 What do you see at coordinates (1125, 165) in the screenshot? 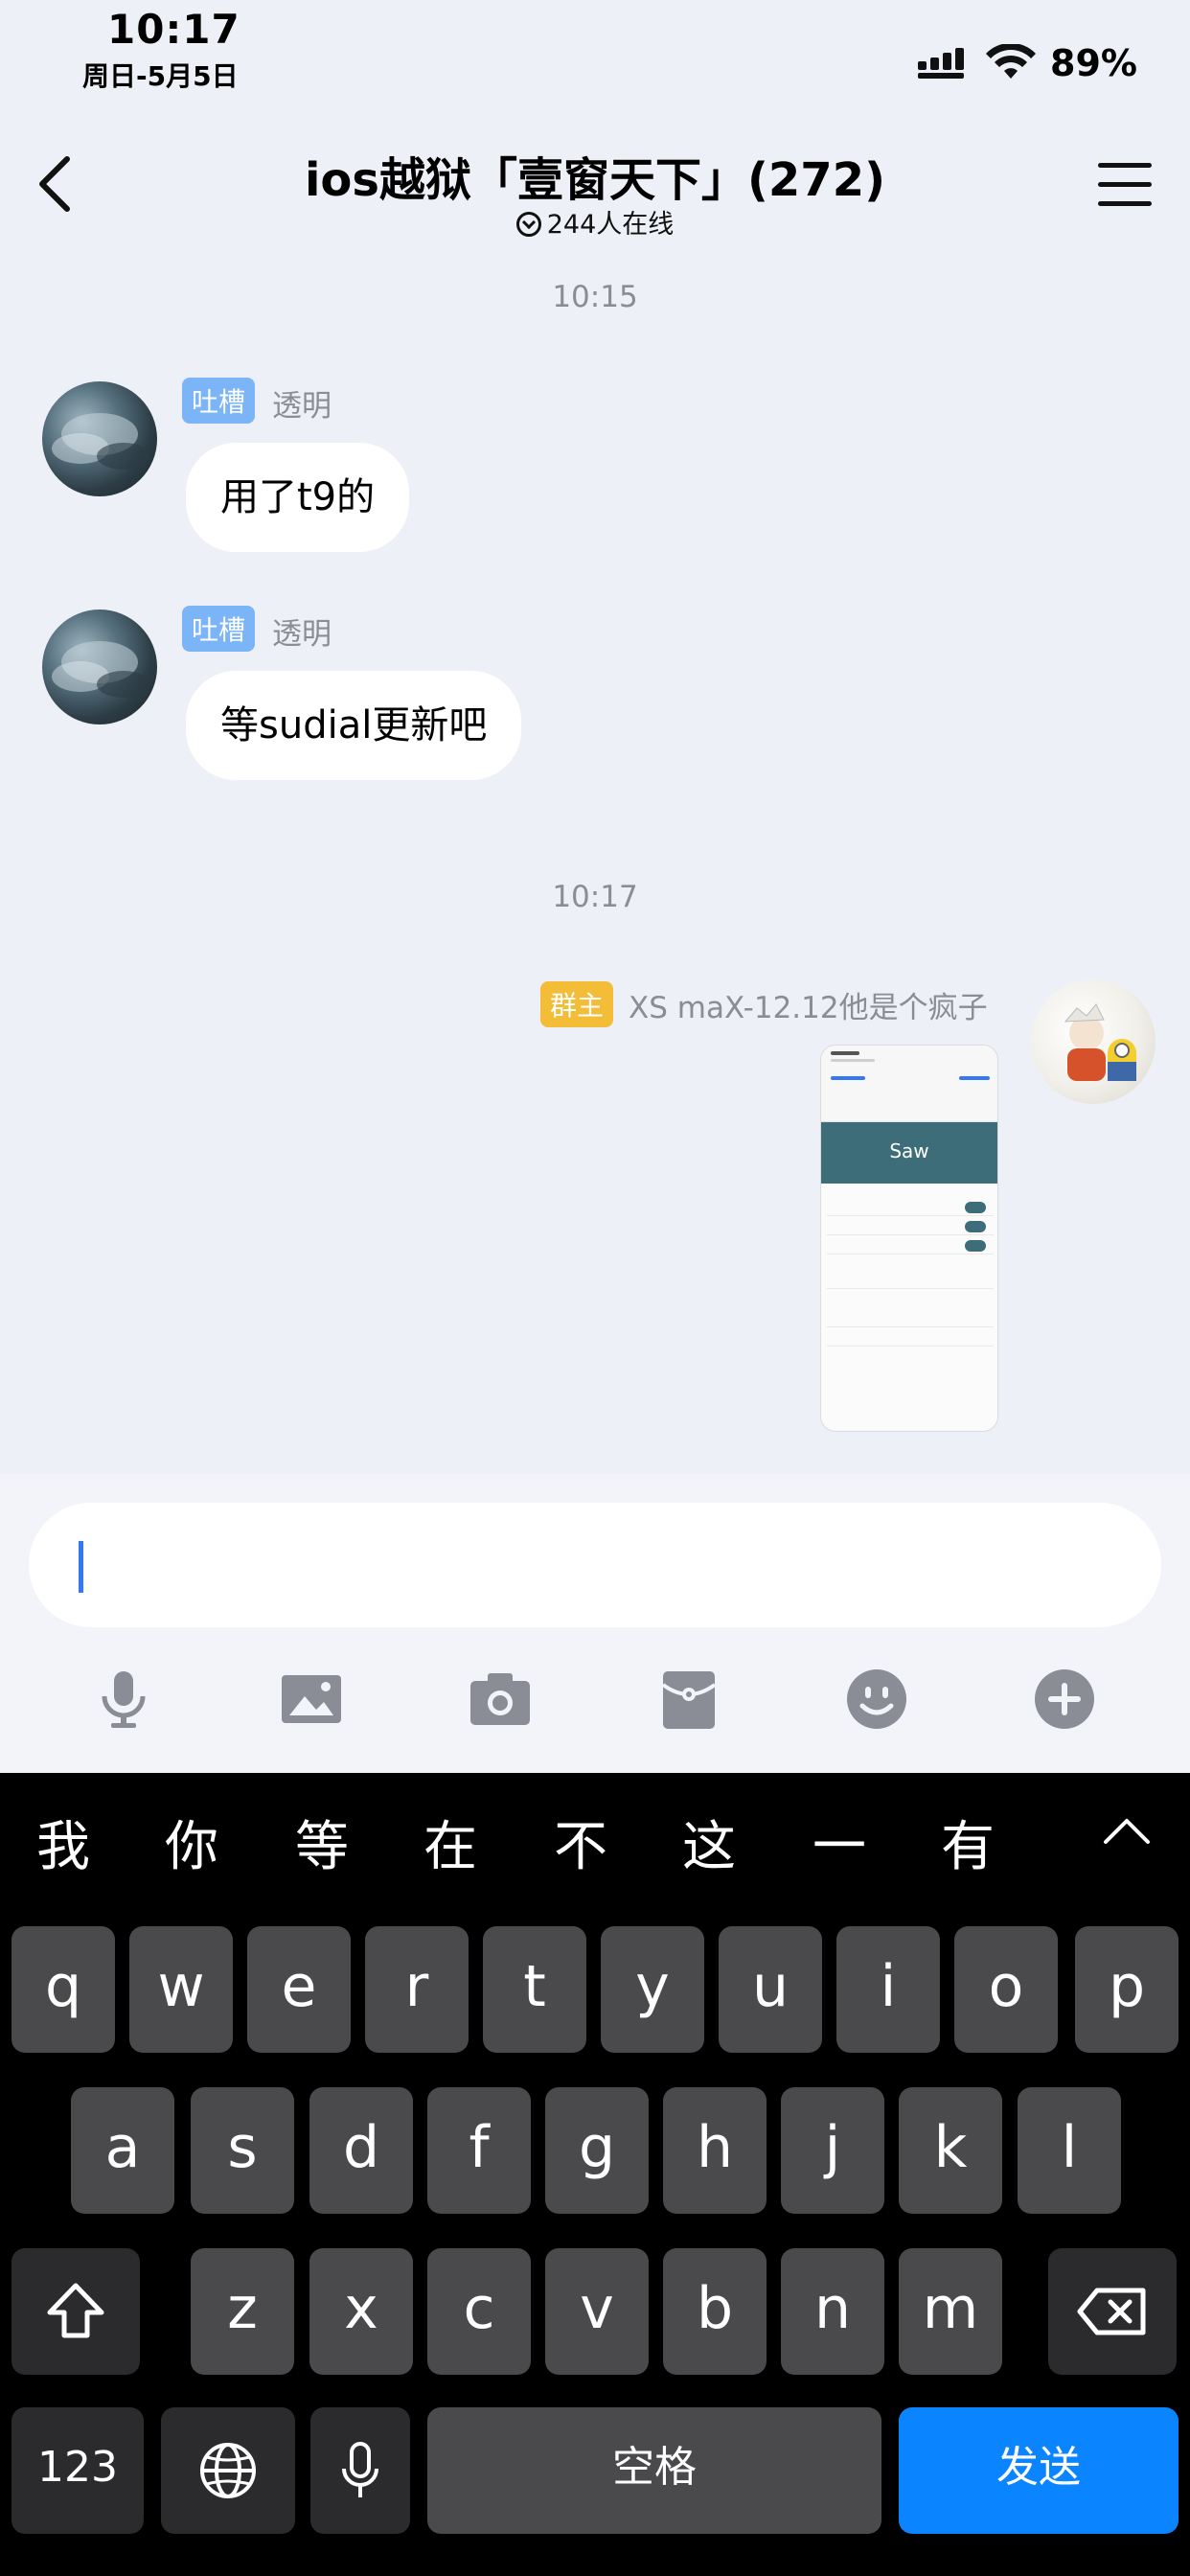
I see `menu-icon` at bounding box center [1125, 165].